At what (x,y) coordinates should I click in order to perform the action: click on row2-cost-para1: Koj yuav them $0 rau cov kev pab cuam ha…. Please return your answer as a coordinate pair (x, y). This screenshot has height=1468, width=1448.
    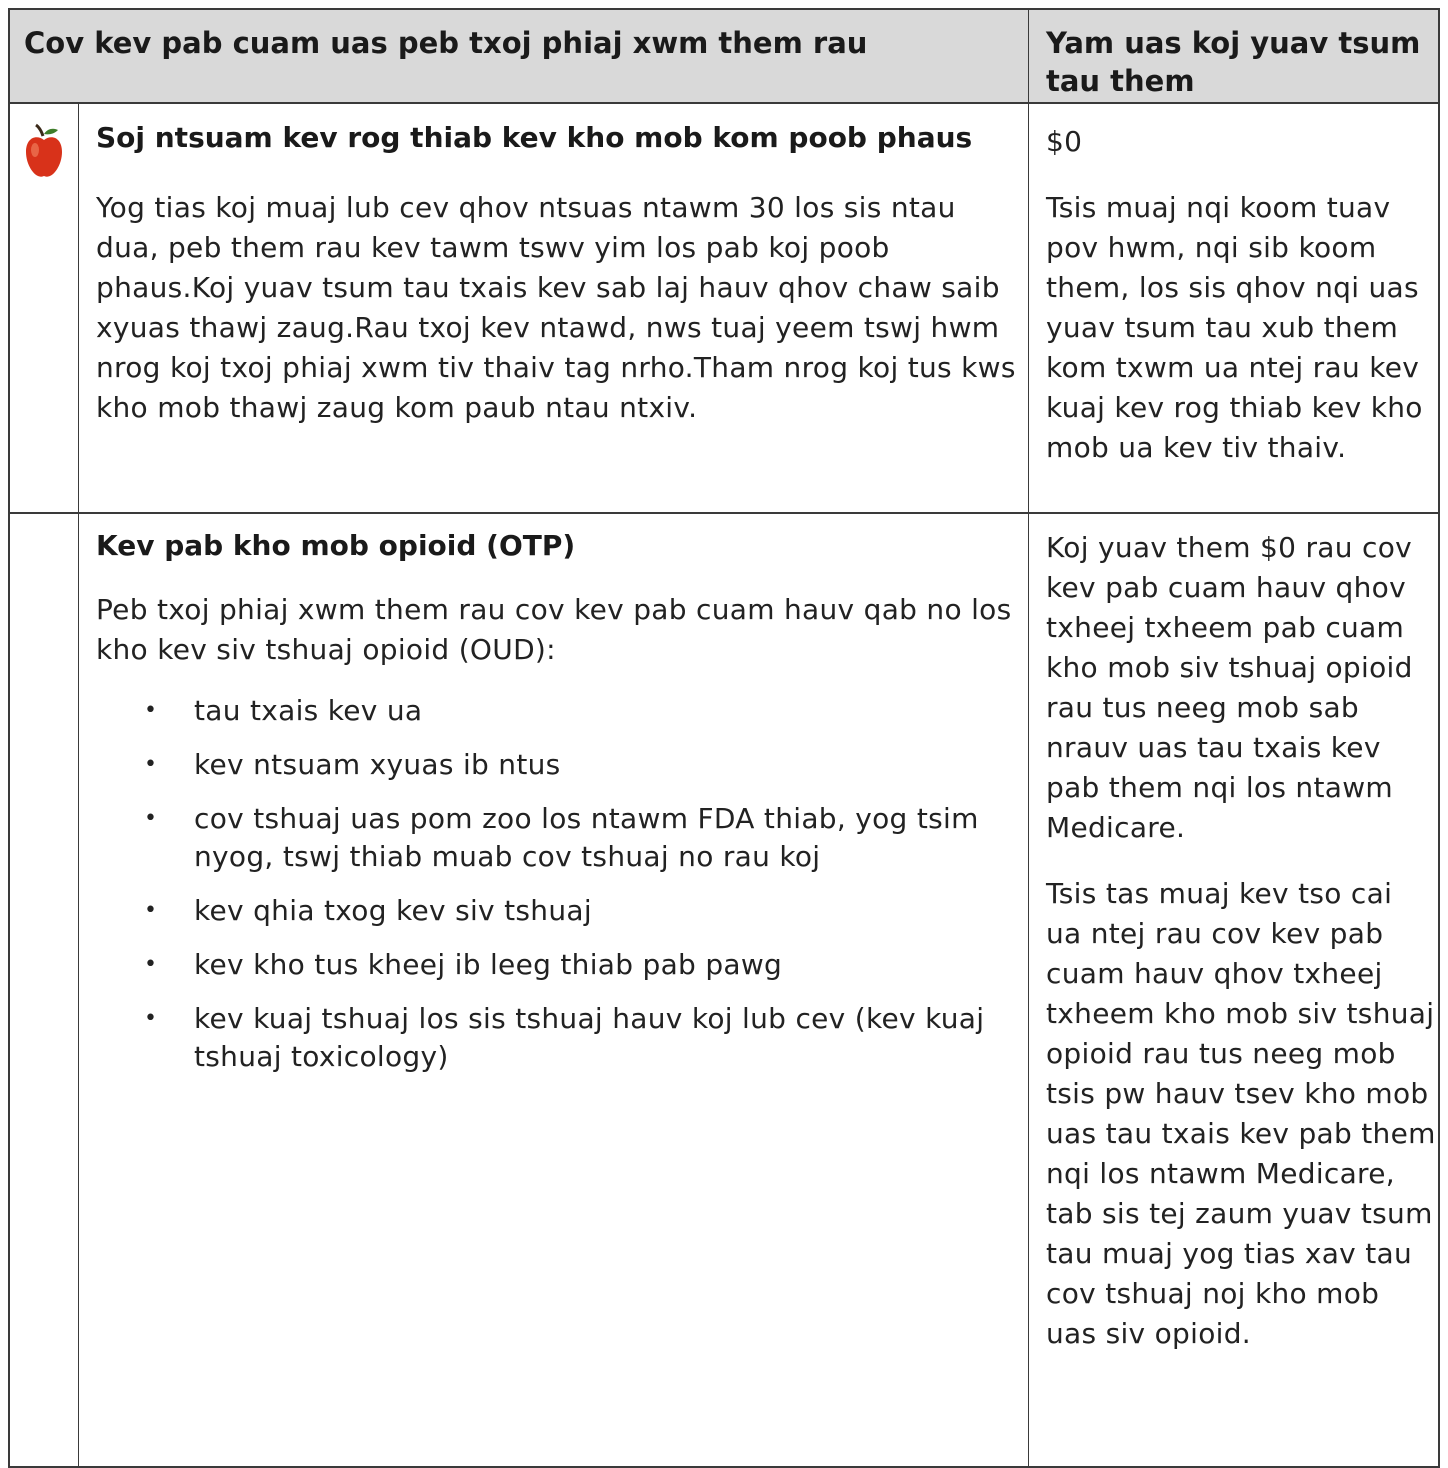
    Looking at the image, I should click on (1229, 687).